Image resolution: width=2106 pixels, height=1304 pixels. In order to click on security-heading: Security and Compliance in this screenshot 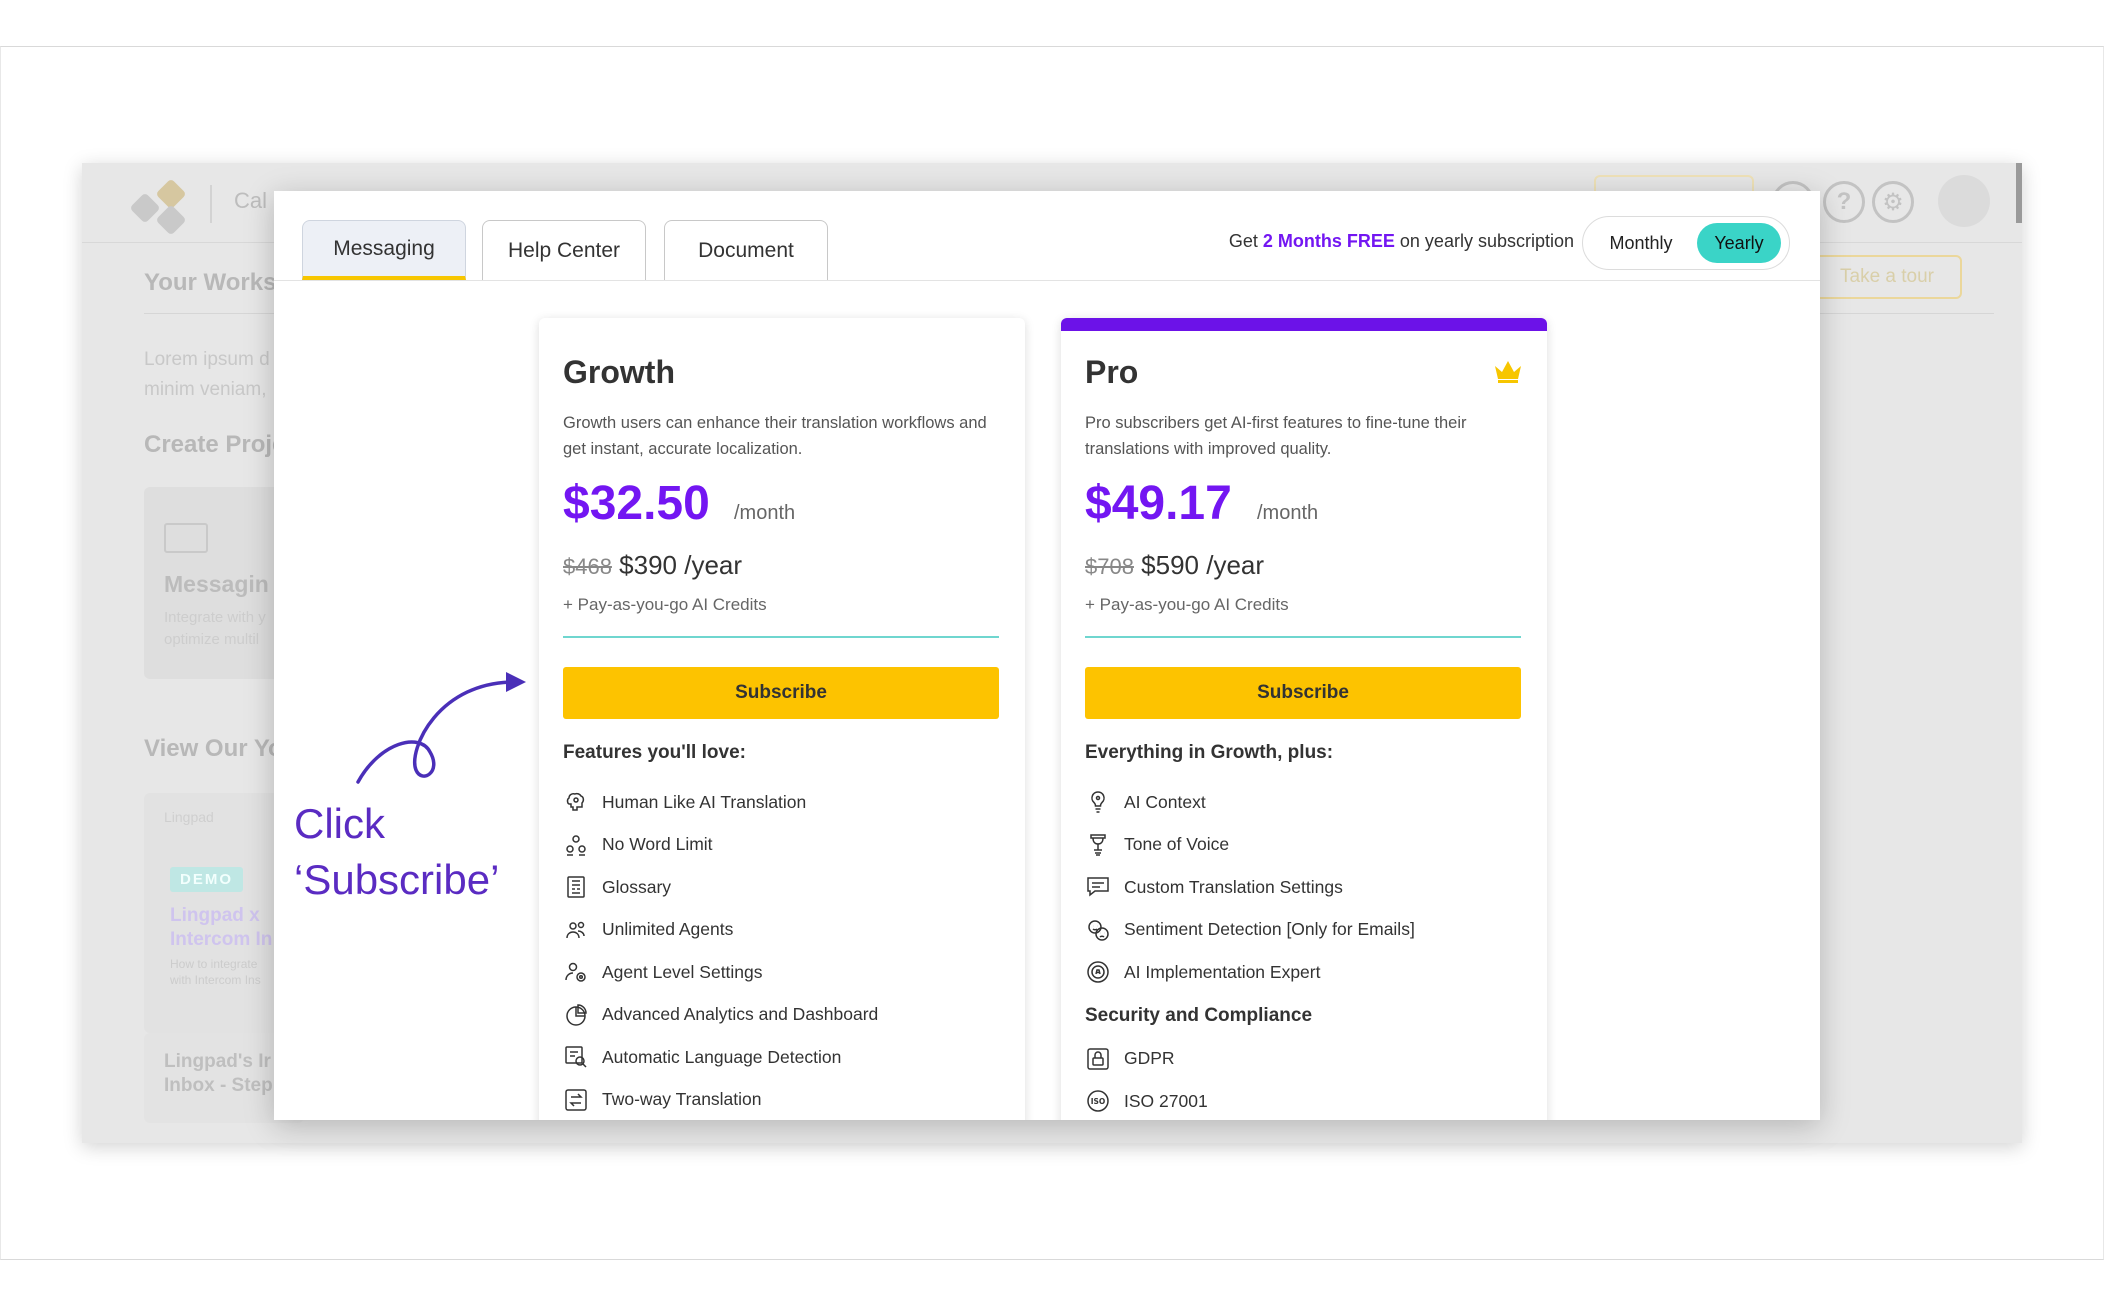, I will do `click(1199, 1015)`.